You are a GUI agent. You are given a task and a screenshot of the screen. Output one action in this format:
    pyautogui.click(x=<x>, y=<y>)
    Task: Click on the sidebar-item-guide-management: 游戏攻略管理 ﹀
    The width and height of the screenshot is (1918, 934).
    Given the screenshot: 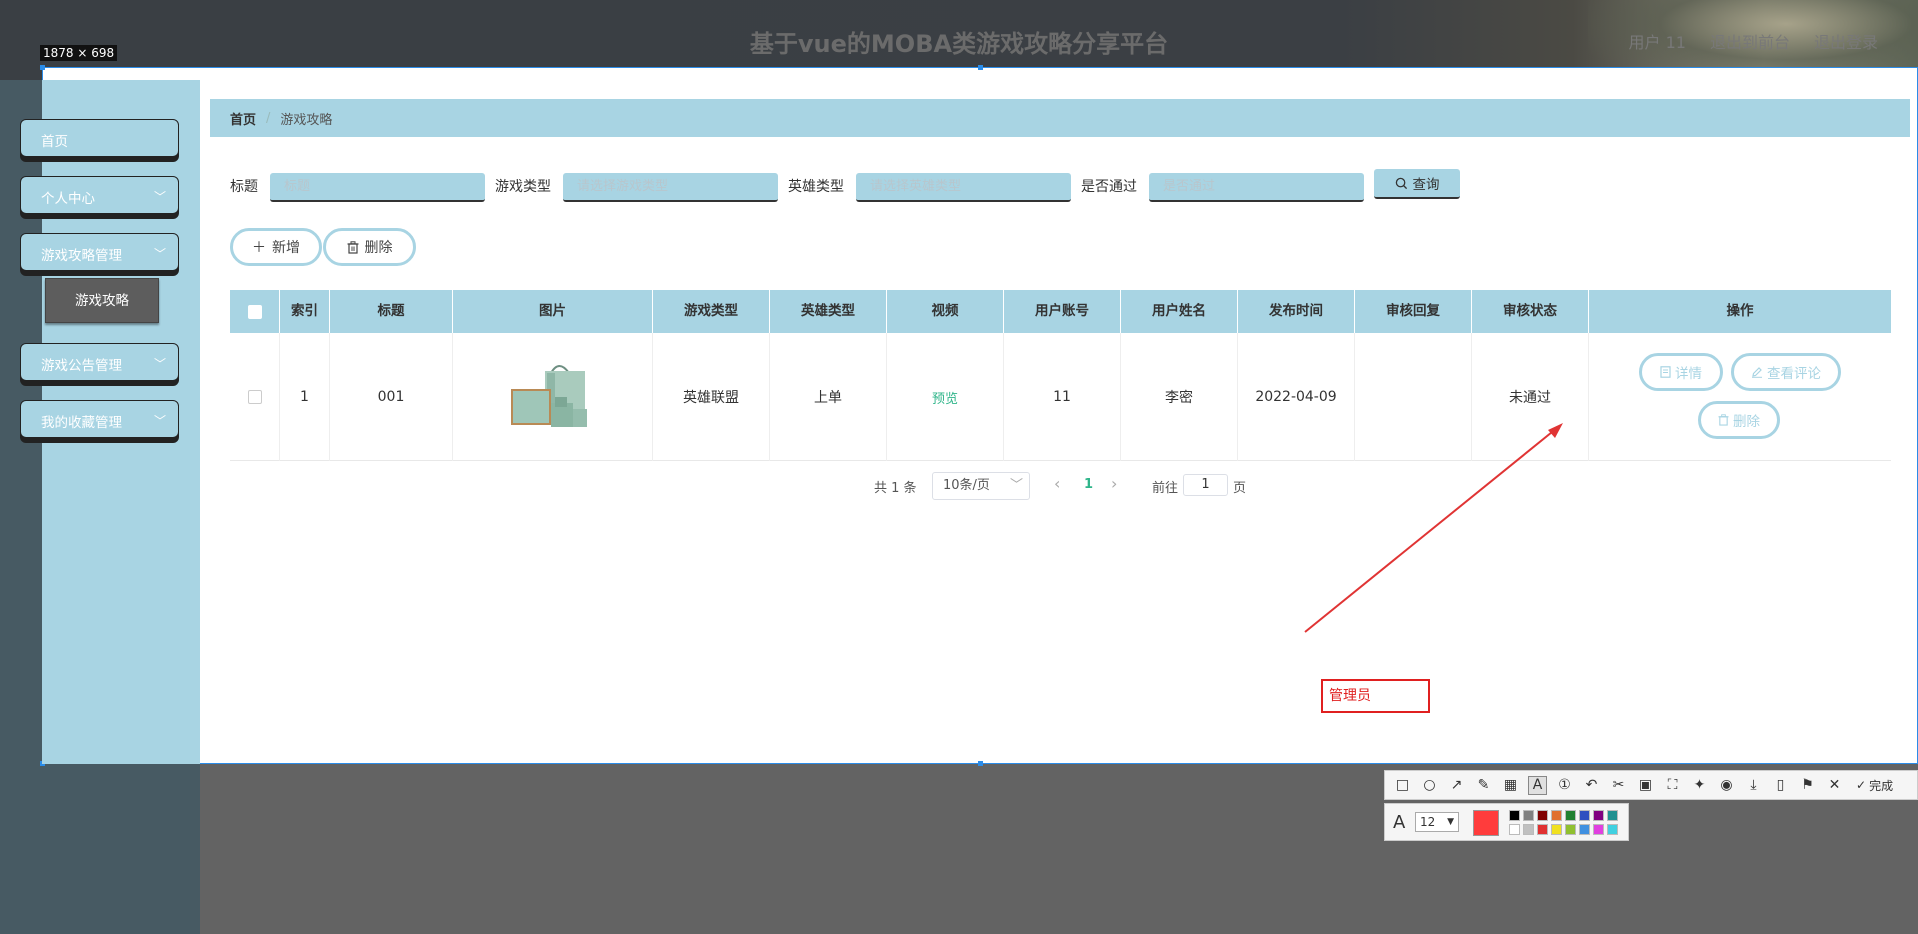 What is the action you would take?
    pyautogui.click(x=99, y=252)
    